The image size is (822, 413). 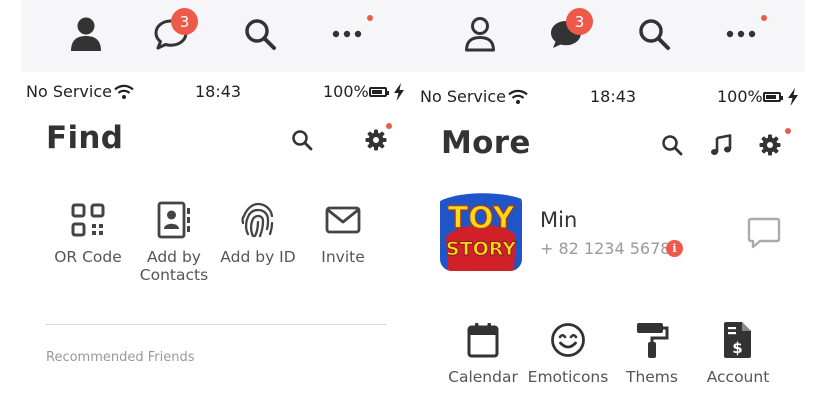 I want to click on action-label: Add by ID, so click(x=258, y=257).